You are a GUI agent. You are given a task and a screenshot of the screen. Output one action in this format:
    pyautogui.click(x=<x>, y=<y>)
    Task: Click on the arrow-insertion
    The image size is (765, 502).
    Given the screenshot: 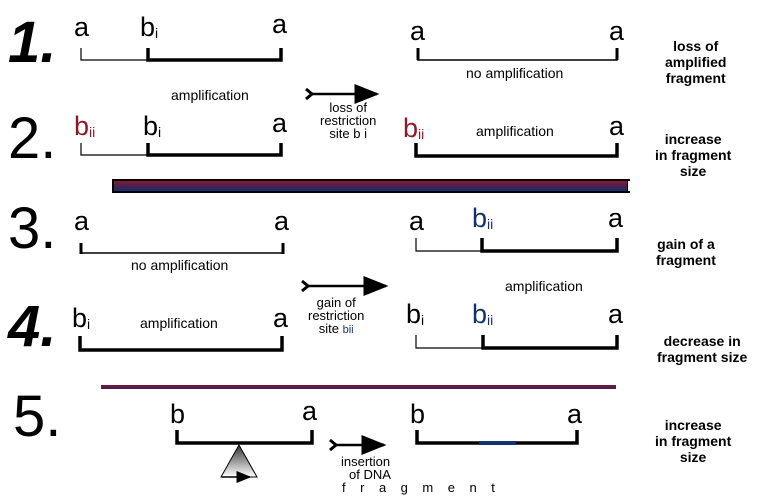 What is the action you would take?
    pyautogui.click(x=358, y=445)
    